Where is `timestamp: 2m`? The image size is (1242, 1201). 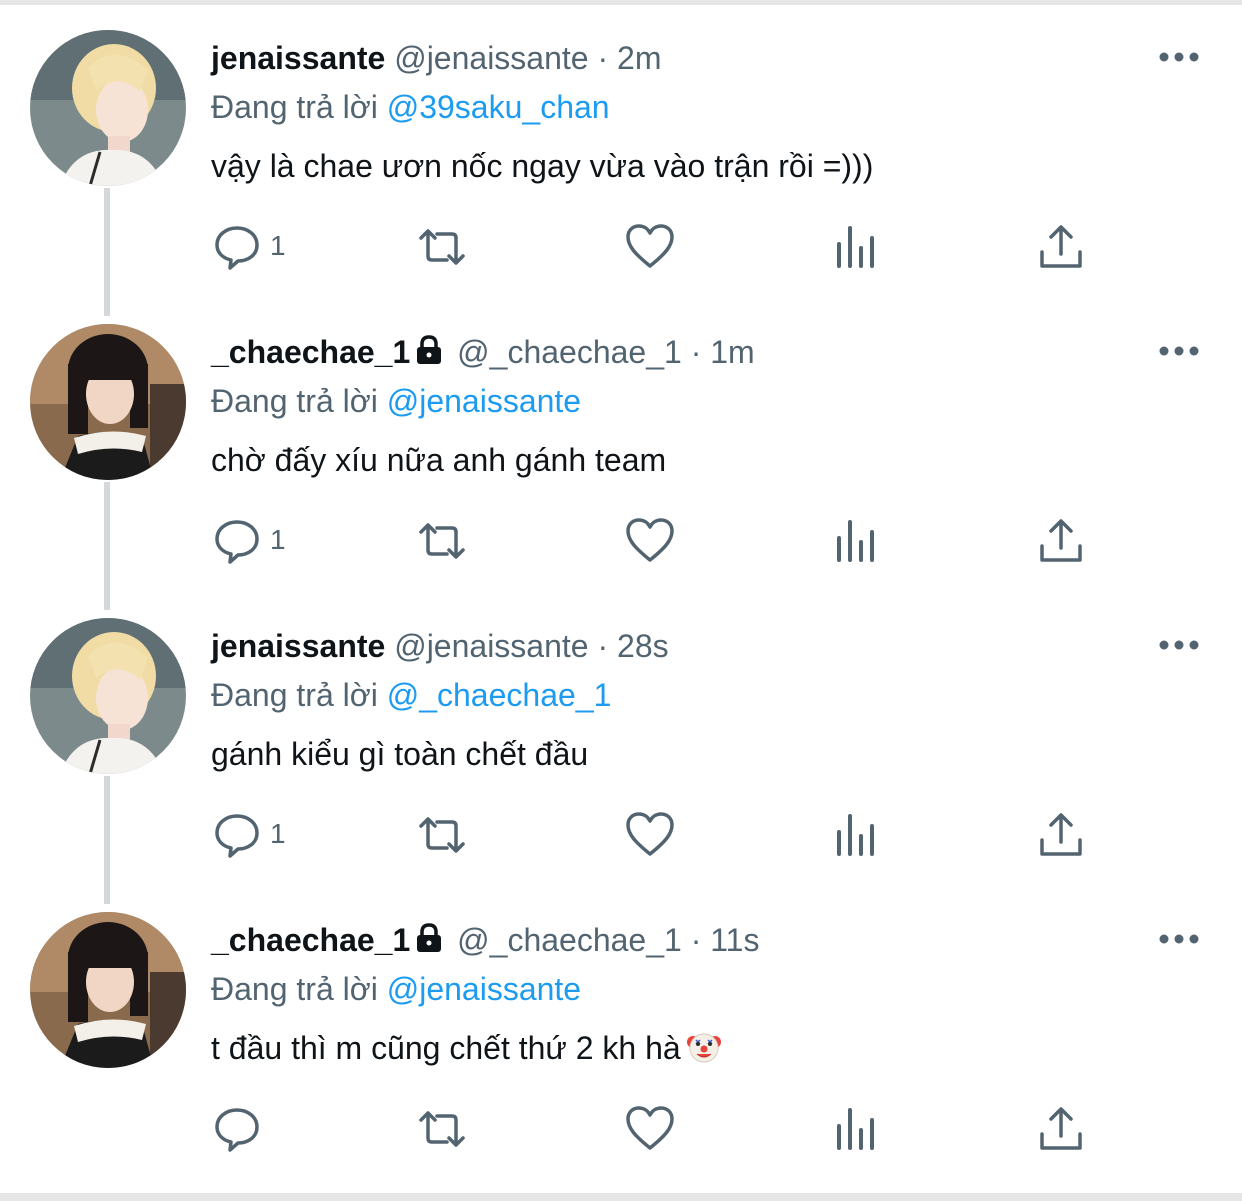 timestamp: 2m is located at coordinates (639, 58).